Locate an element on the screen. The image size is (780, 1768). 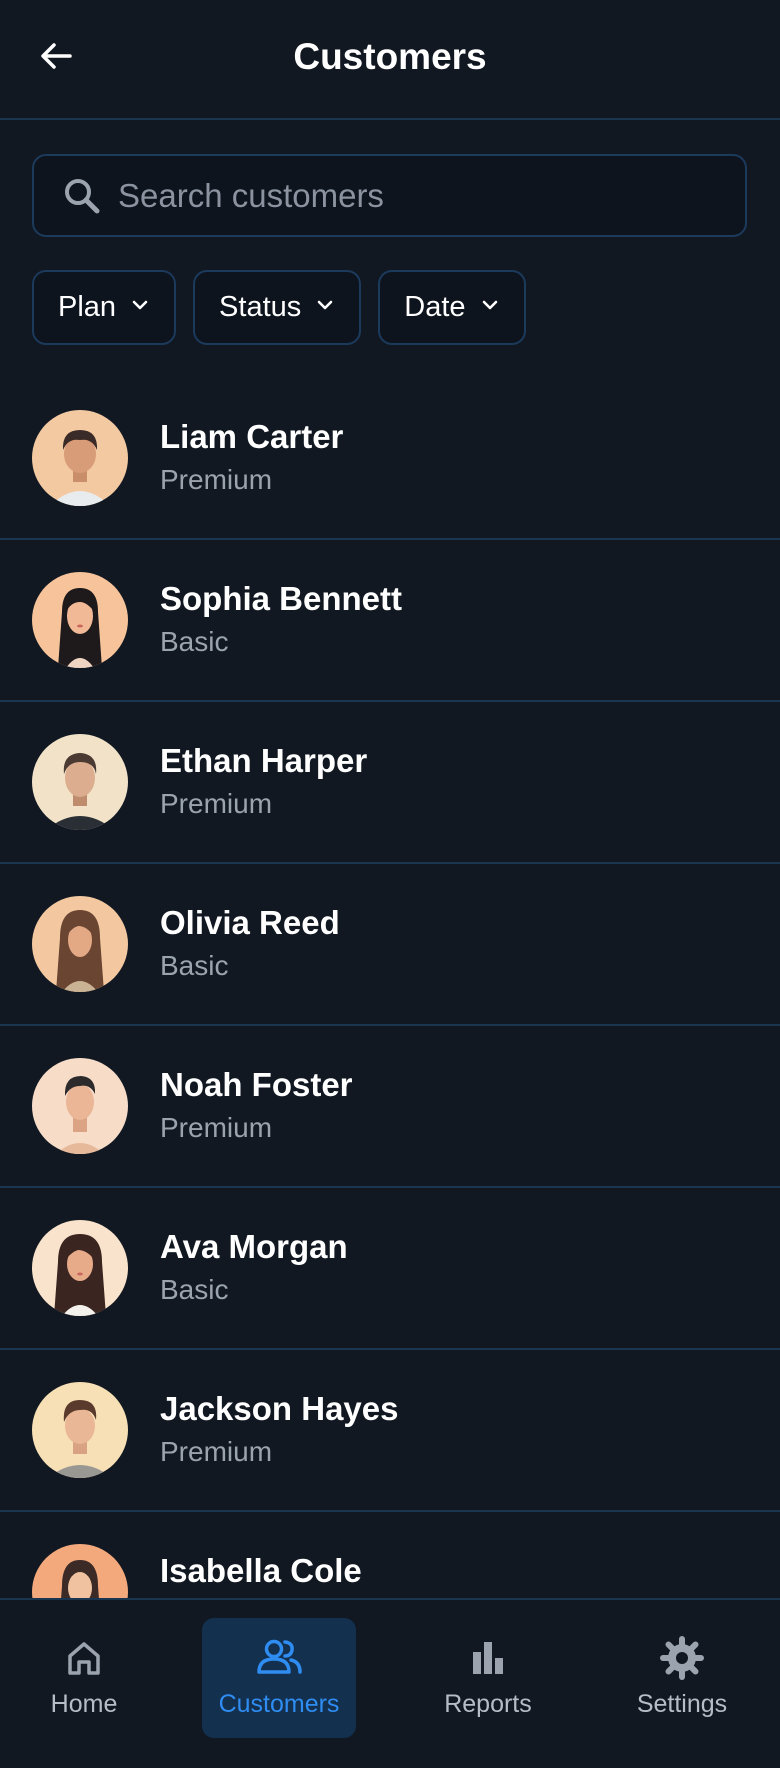
nav-label: Home is located at coordinates (84, 1704).